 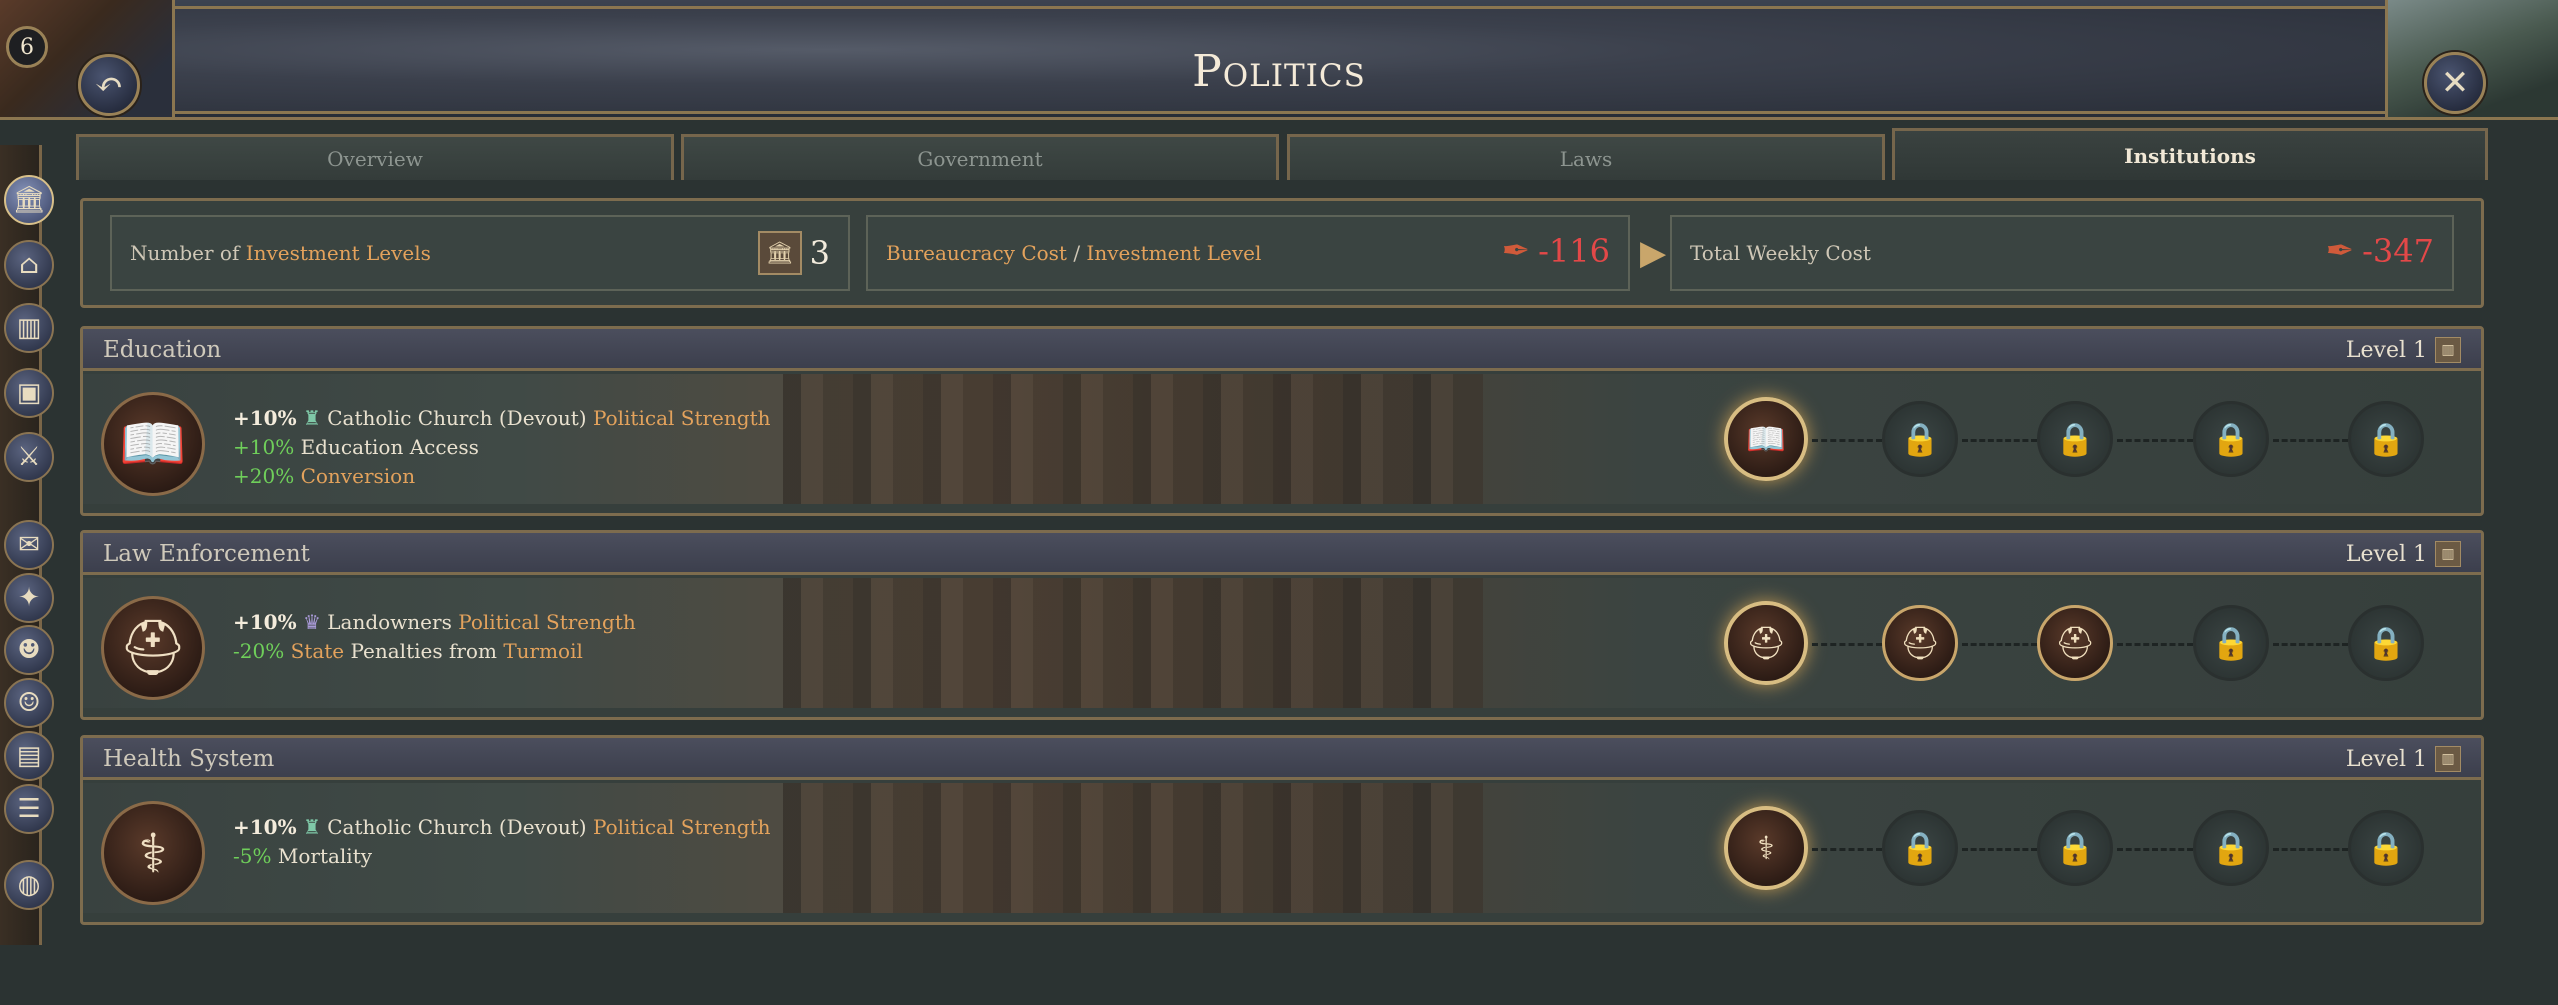 What do you see at coordinates (153, 648) in the screenshot?
I see `police-cap-icon: ⛑` at bounding box center [153, 648].